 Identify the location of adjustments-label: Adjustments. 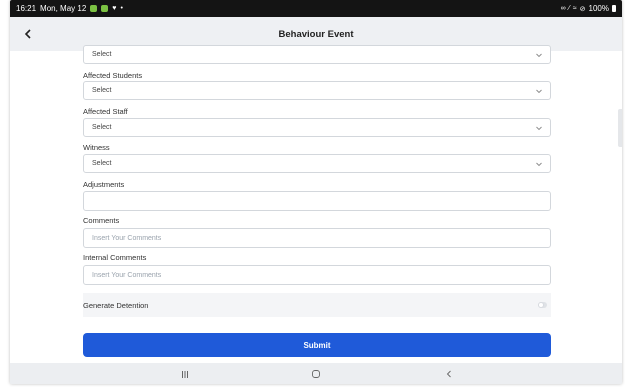
(104, 184).